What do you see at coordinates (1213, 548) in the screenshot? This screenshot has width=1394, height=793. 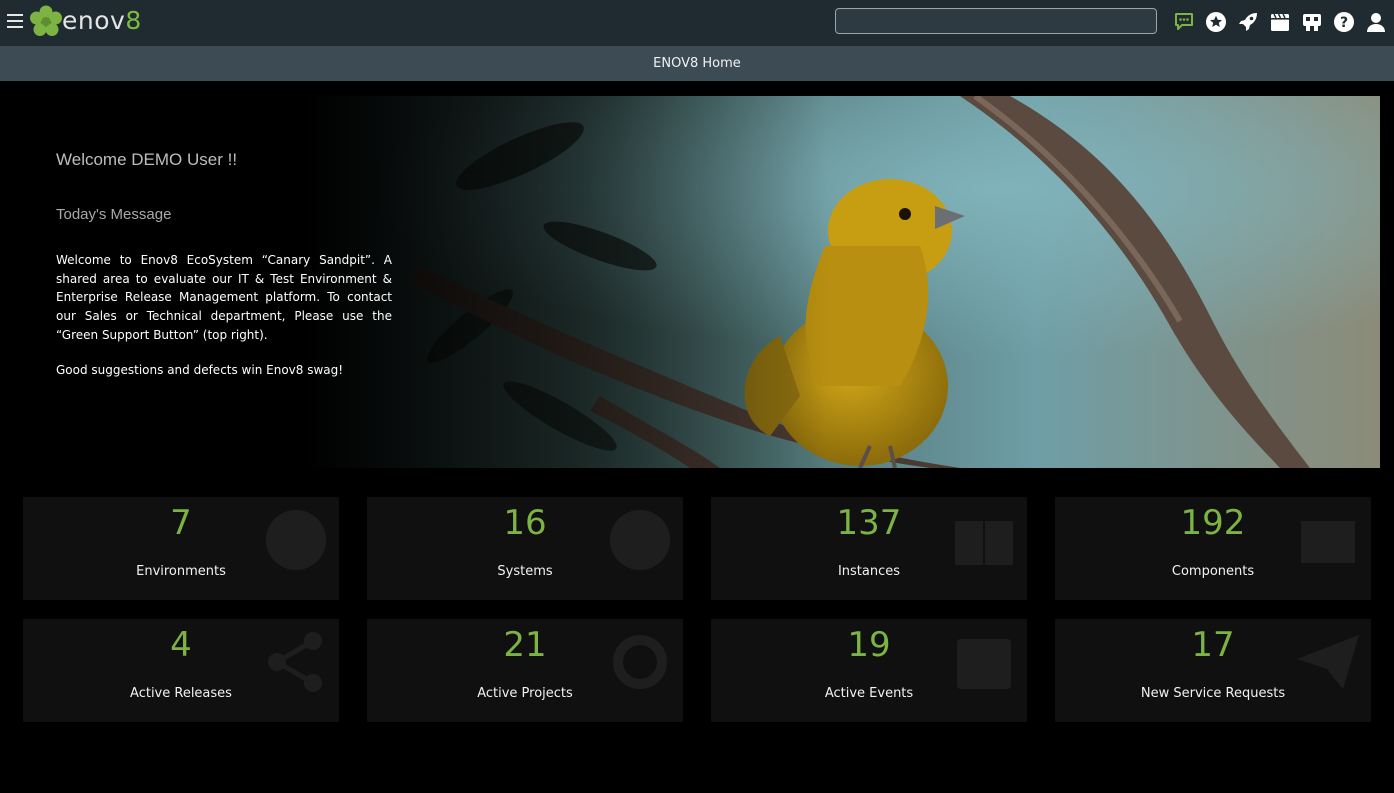 I see `components-tile: 192 Components` at bounding box center [1213, 548].